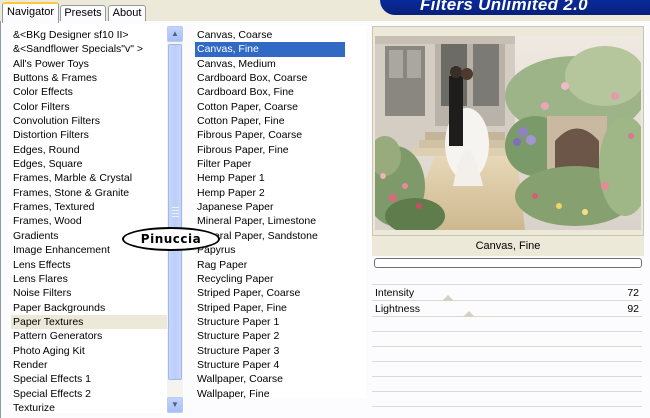 The image size is (650, 418). What do you see at coordinates (175, 212) in the screenshot?
I see `scroll-thumb` at bounding box center [175, 212].